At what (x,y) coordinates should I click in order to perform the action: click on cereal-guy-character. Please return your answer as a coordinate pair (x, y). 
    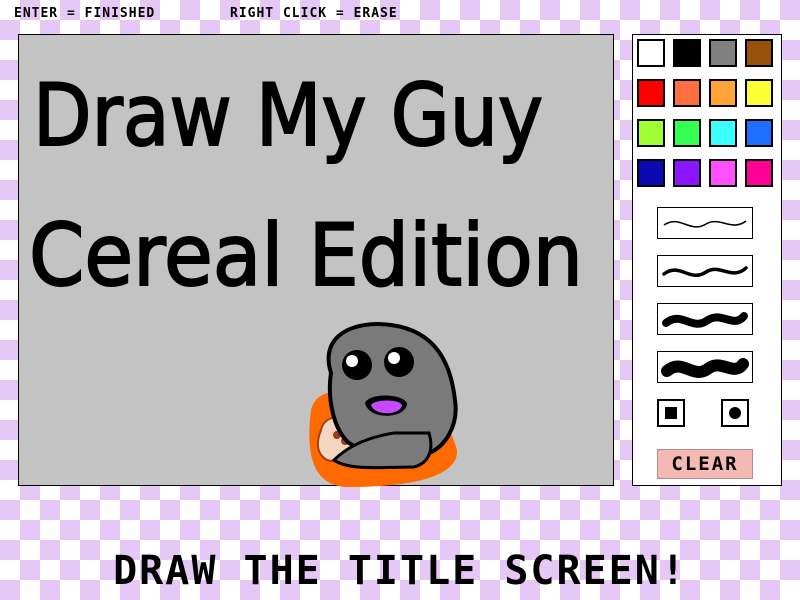
    Looking at the image, I should click on (383, 404).